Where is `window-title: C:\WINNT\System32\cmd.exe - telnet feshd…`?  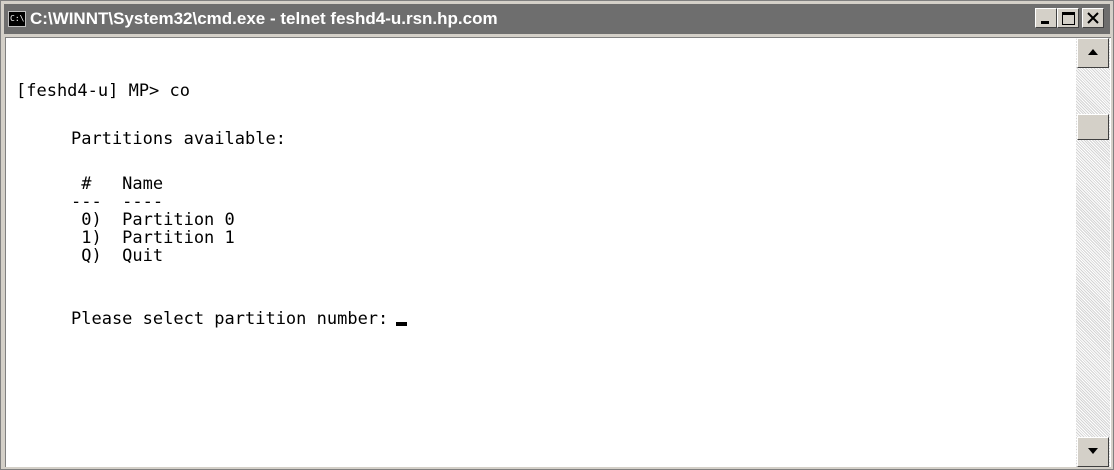
window-title: C:\WINNT\System32\cmd.exe - telnet feshd… is located at coordinates (264, 18).